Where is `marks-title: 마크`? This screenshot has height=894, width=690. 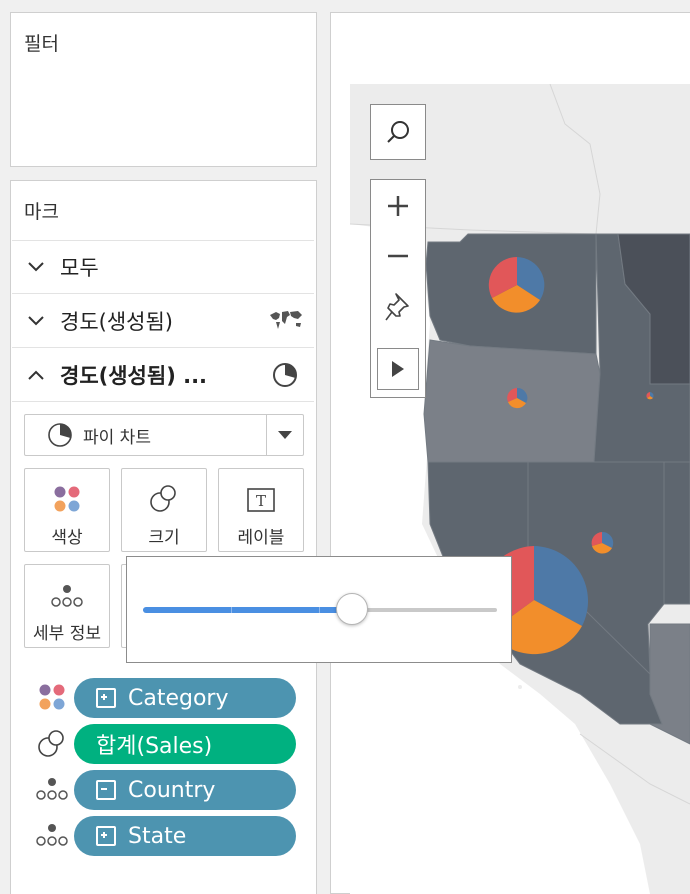 marks-title: 마크 is located at coordinates (41, 212).